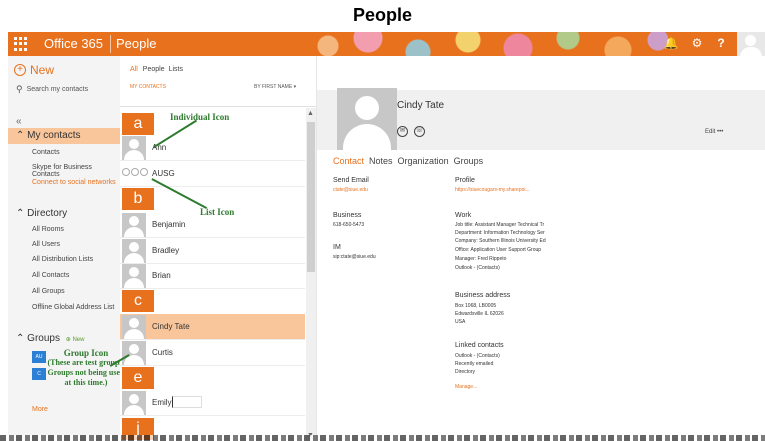  I want to click on list-item-selected: Cindy Tate, so click(212, 327).